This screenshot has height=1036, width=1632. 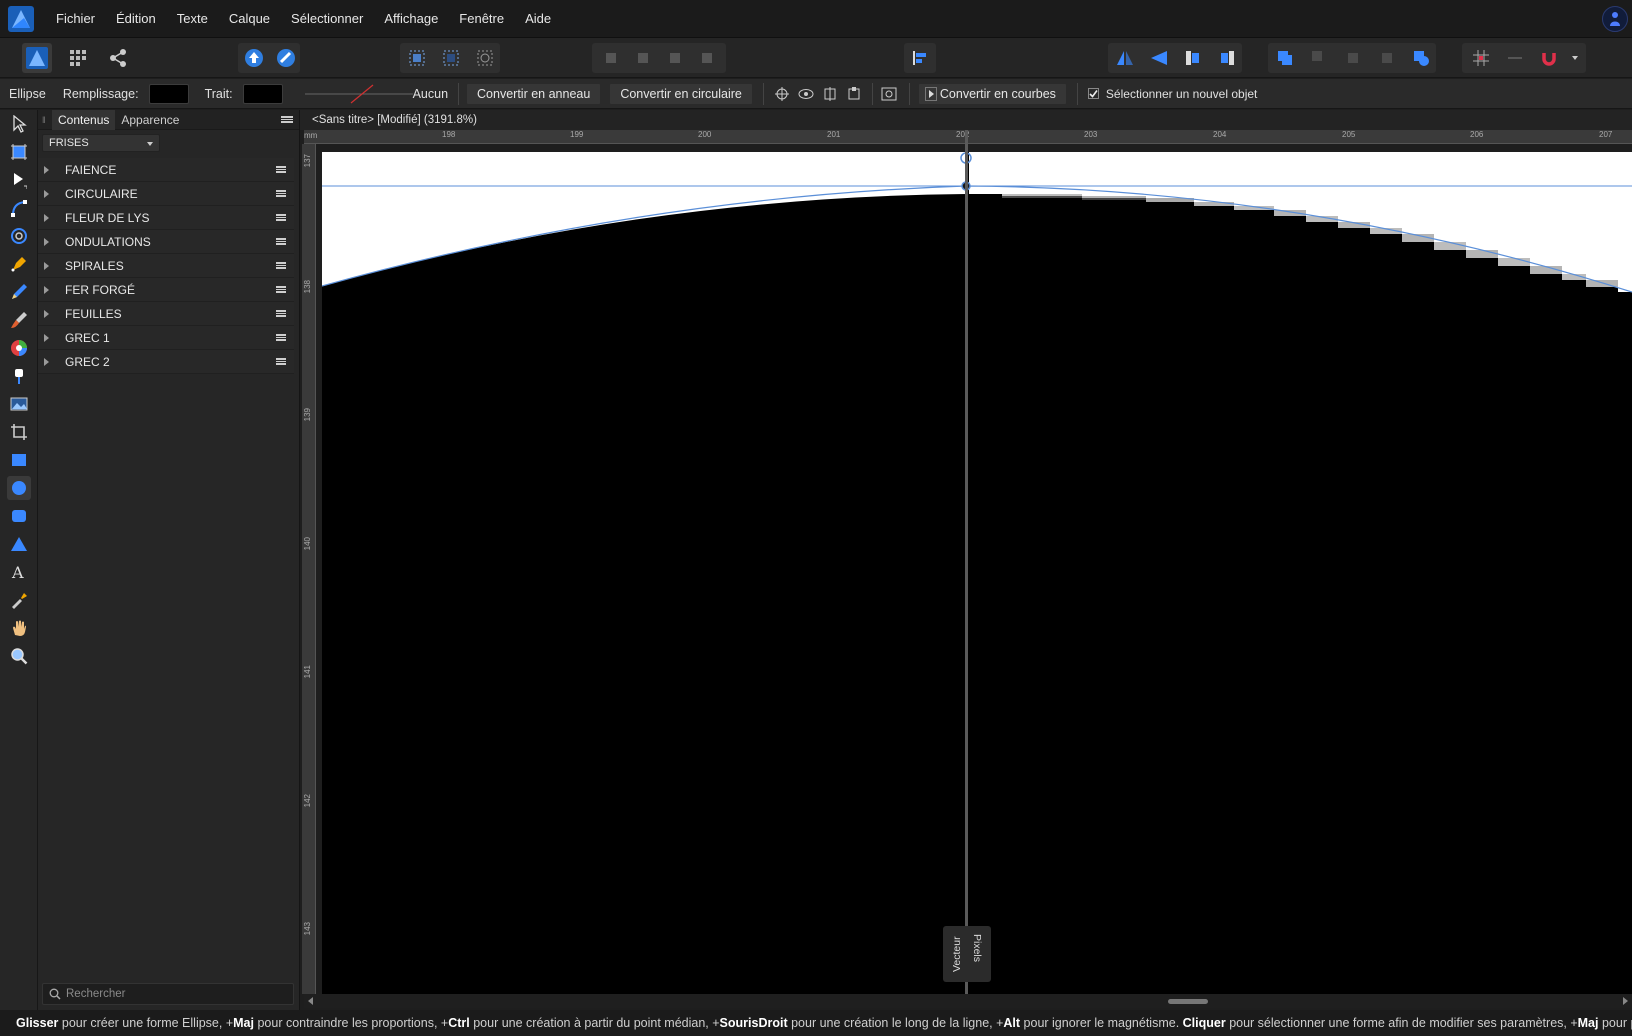 I want to click on asset-group-row: GREC 2, so click(x=166, y=362).